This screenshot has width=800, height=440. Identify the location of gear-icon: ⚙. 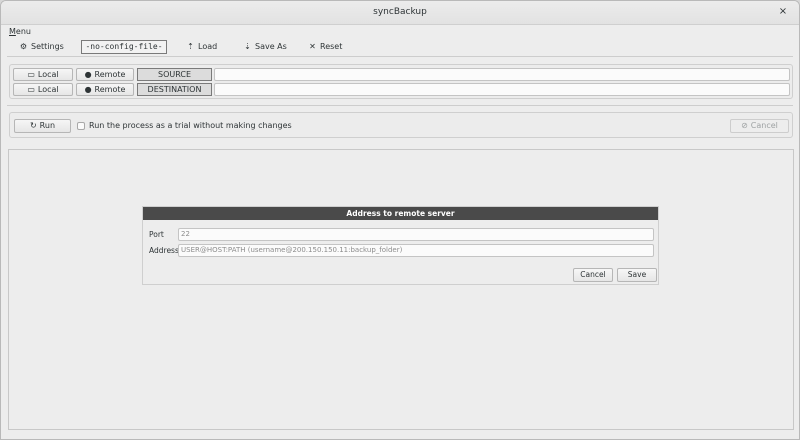
(23, 46).